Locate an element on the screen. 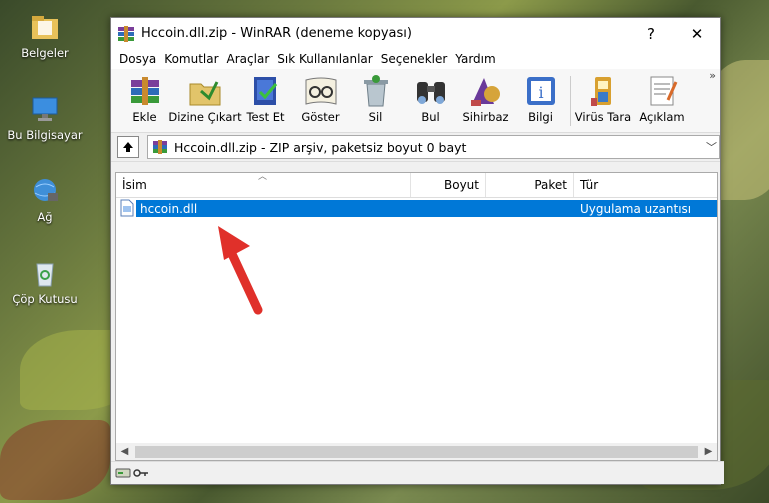 The image size is (769, 503). help-button: ? is located at coordinates (651, 33).